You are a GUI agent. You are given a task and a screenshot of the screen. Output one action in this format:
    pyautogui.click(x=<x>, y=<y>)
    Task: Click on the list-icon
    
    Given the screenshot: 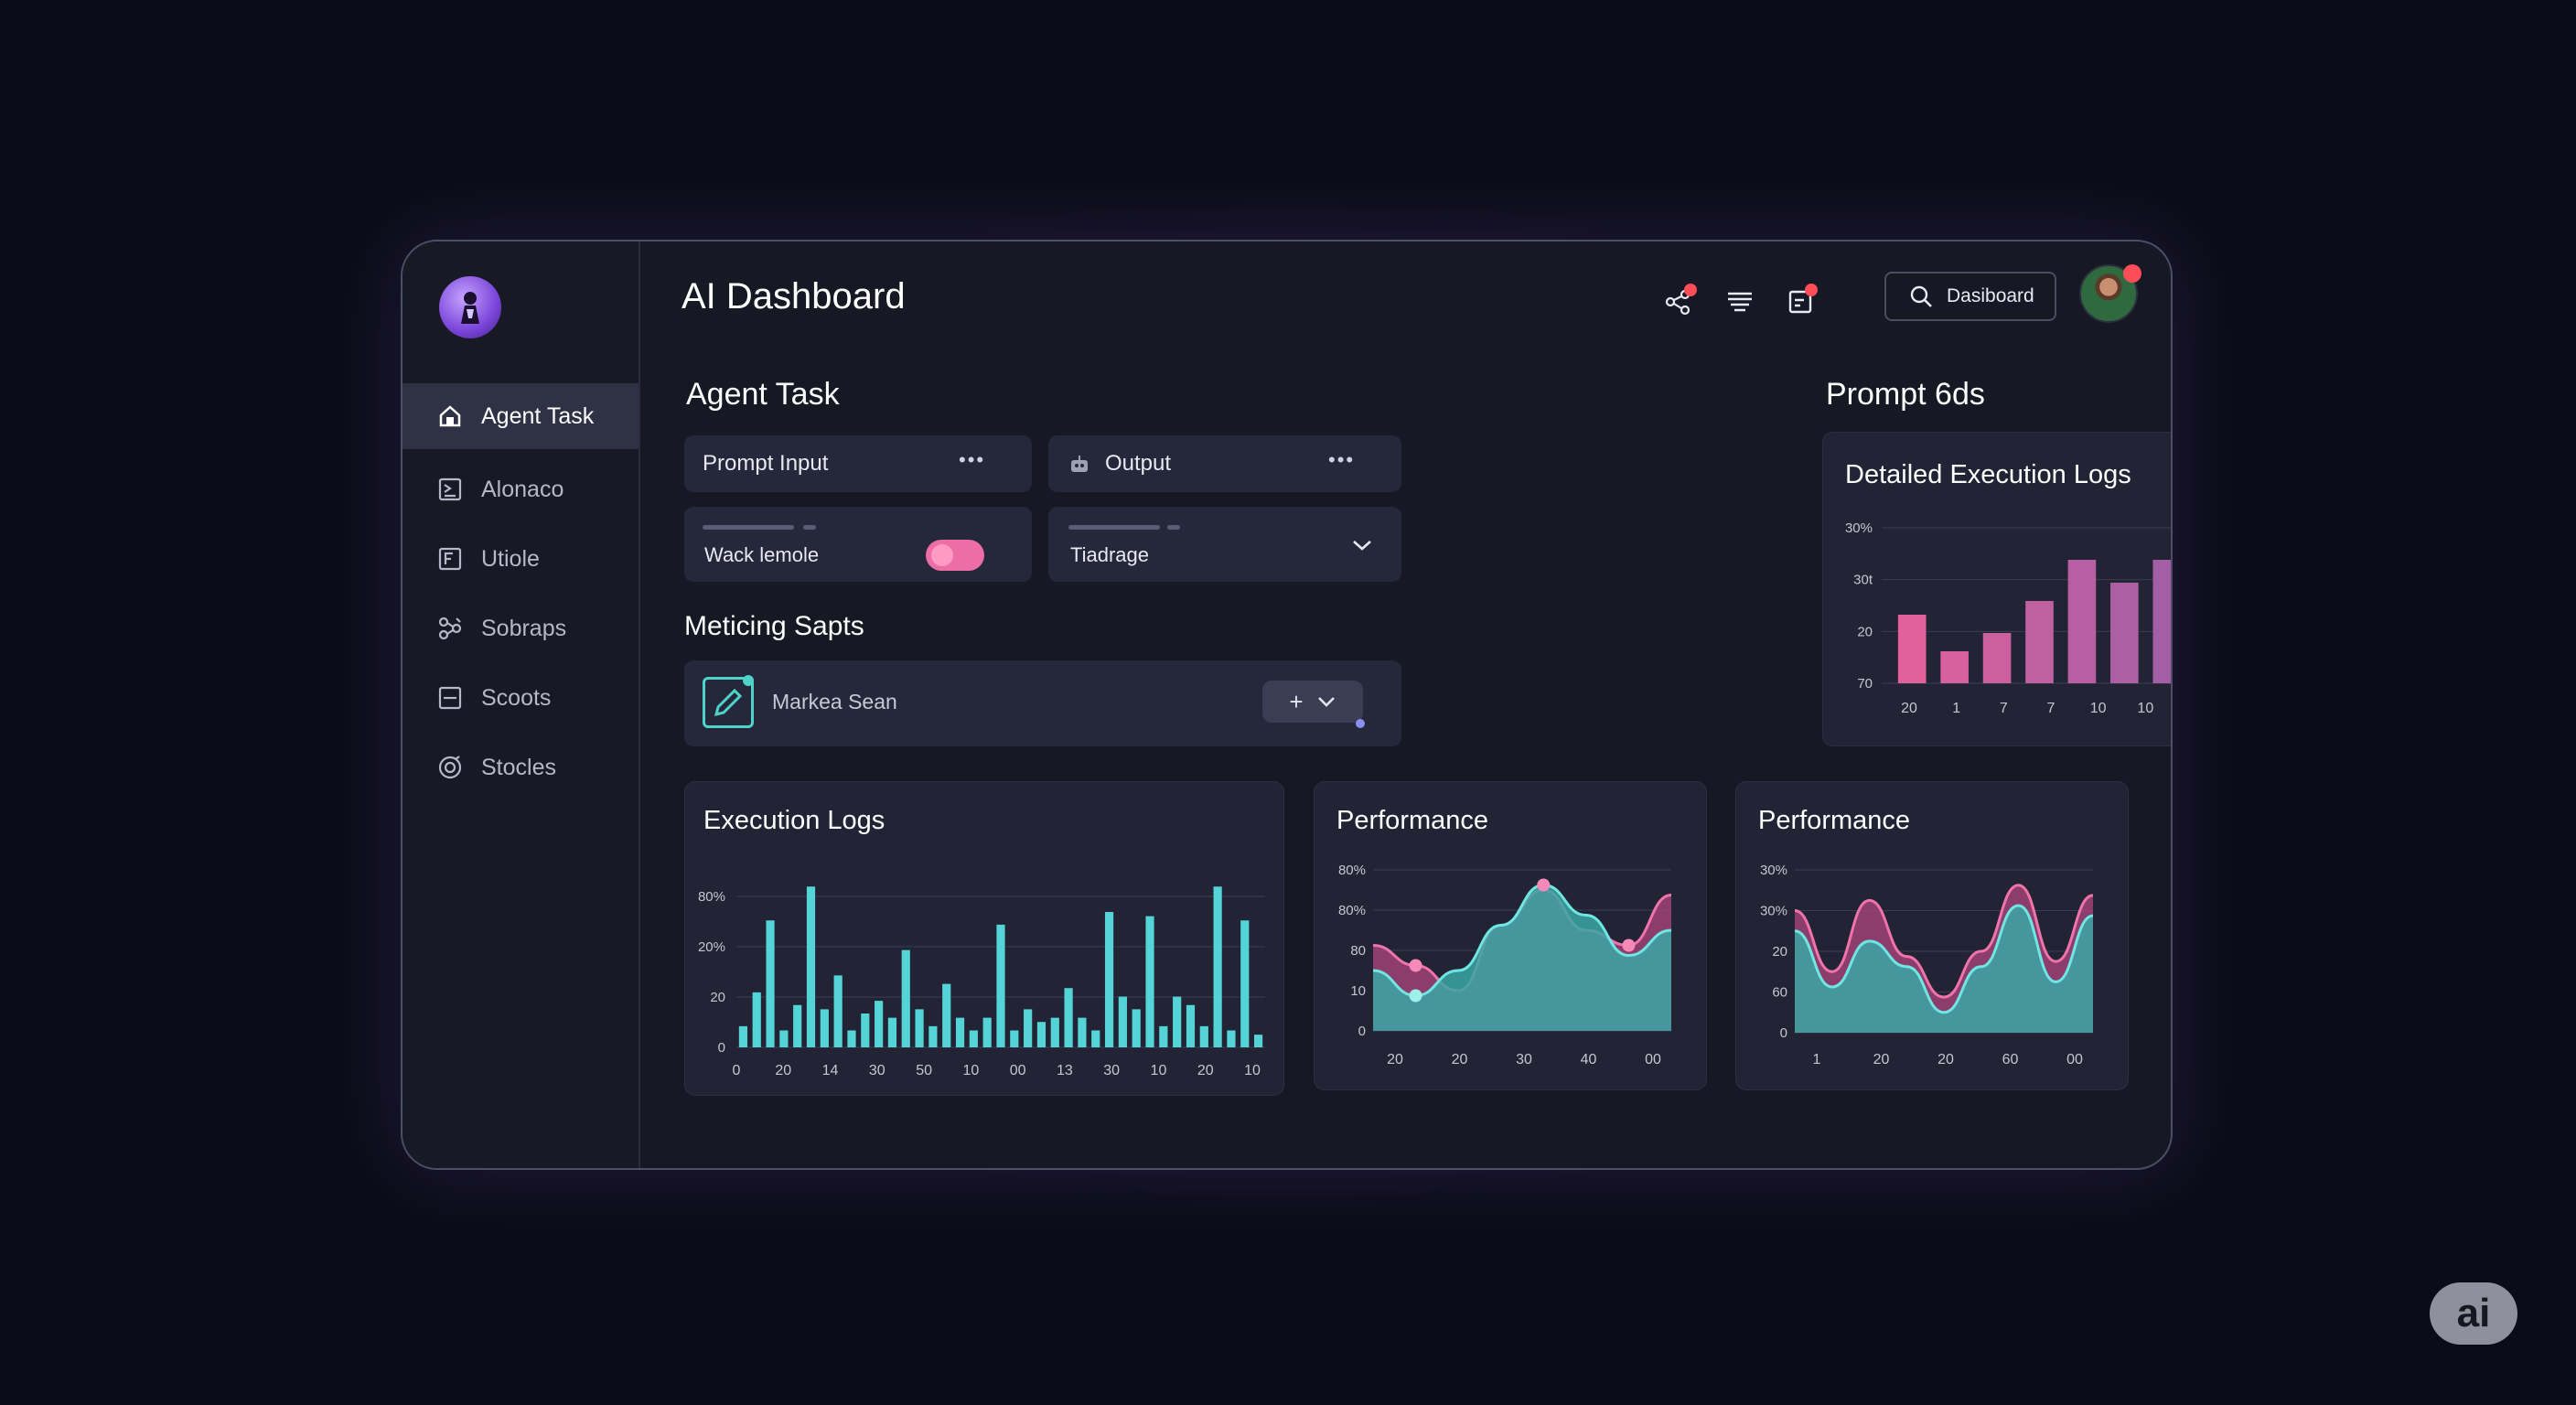 What is the action you would take?
    pyautogui.click(x=1740, y=302)
    